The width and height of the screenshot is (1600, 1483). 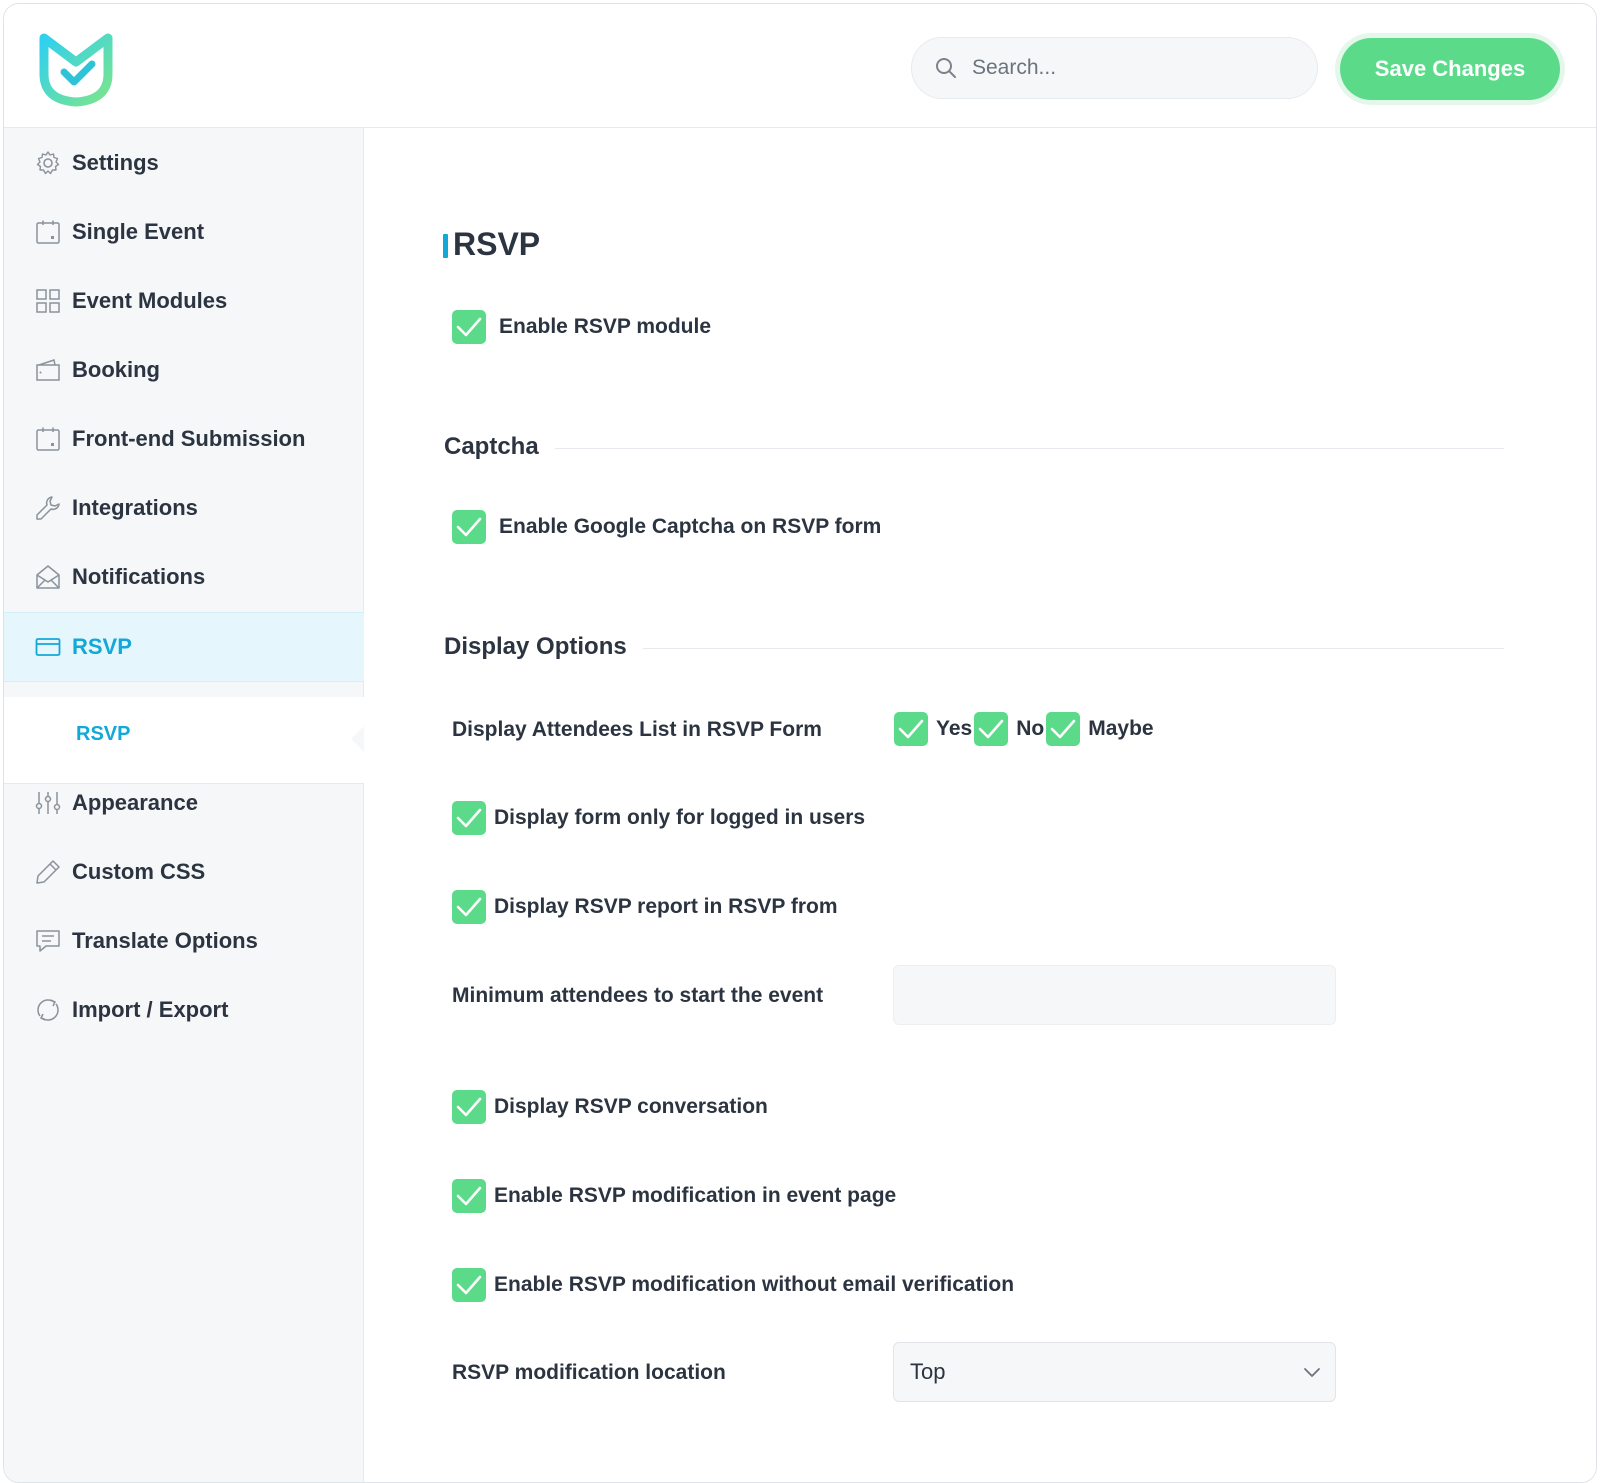 What do you see at coordinates (680, 817) in the screenshot?
I see `logged-in-only-label: Display form only for logged in users` at bounding box center [680, 817].